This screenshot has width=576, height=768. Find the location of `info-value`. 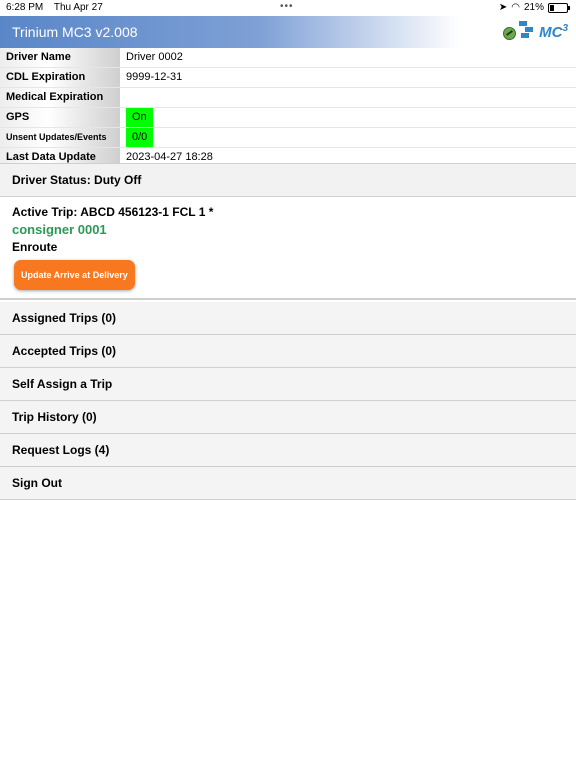

info-value is located at coordinates (123, 97).